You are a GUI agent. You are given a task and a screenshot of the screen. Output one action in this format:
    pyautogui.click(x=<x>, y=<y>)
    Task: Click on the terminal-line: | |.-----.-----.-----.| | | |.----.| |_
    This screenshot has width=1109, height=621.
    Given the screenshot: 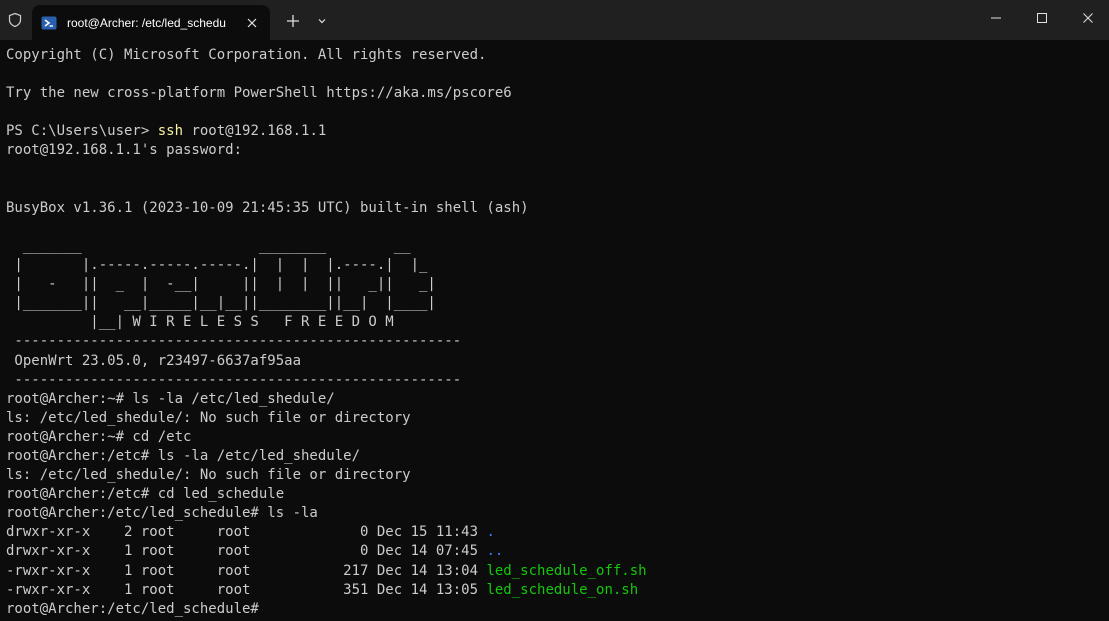 What is the action you would take?
    pyautogui.click(x=217, y=265)
    